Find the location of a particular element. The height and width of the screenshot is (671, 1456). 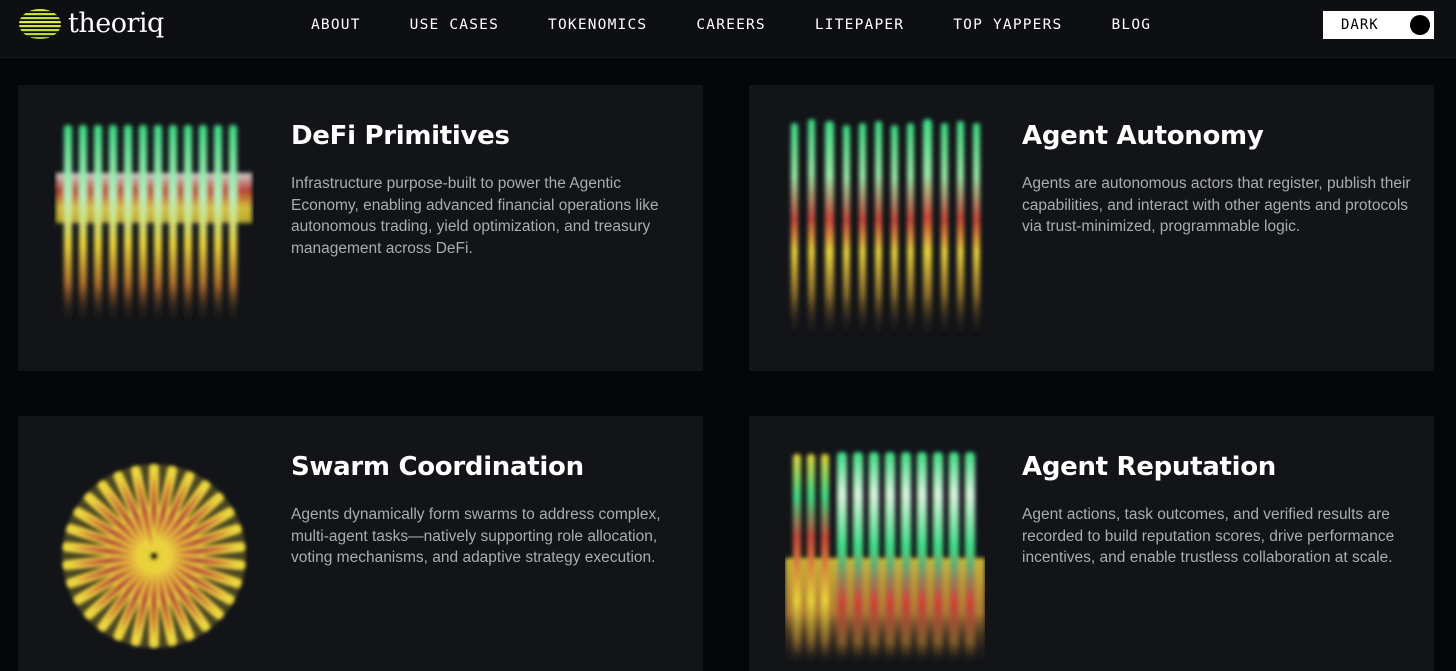

nav-careers: CAREERS is located at coordinates (731, 25).